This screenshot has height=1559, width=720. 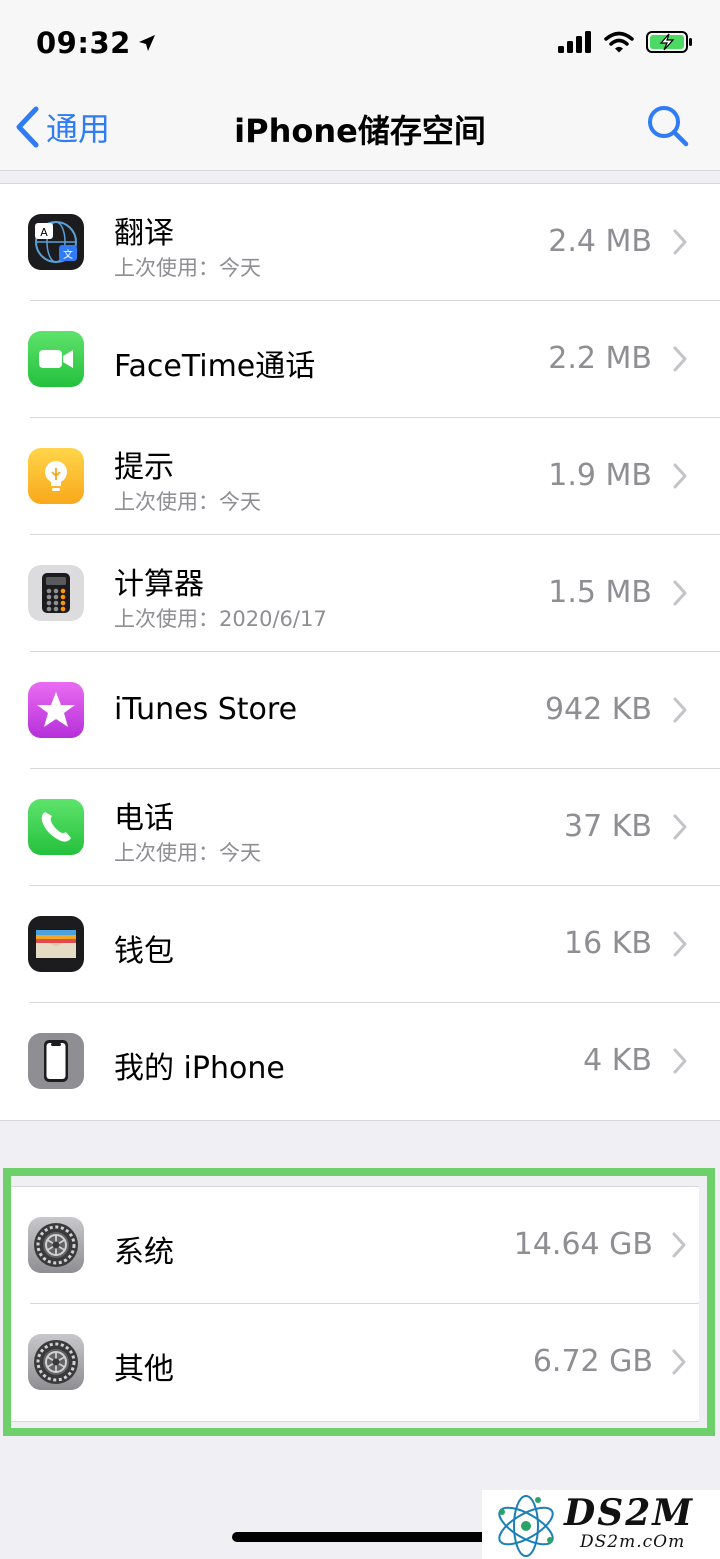 I want to click on list-item-itunes-store: iTunes Store 942 KB, so click(x=360, y=710).